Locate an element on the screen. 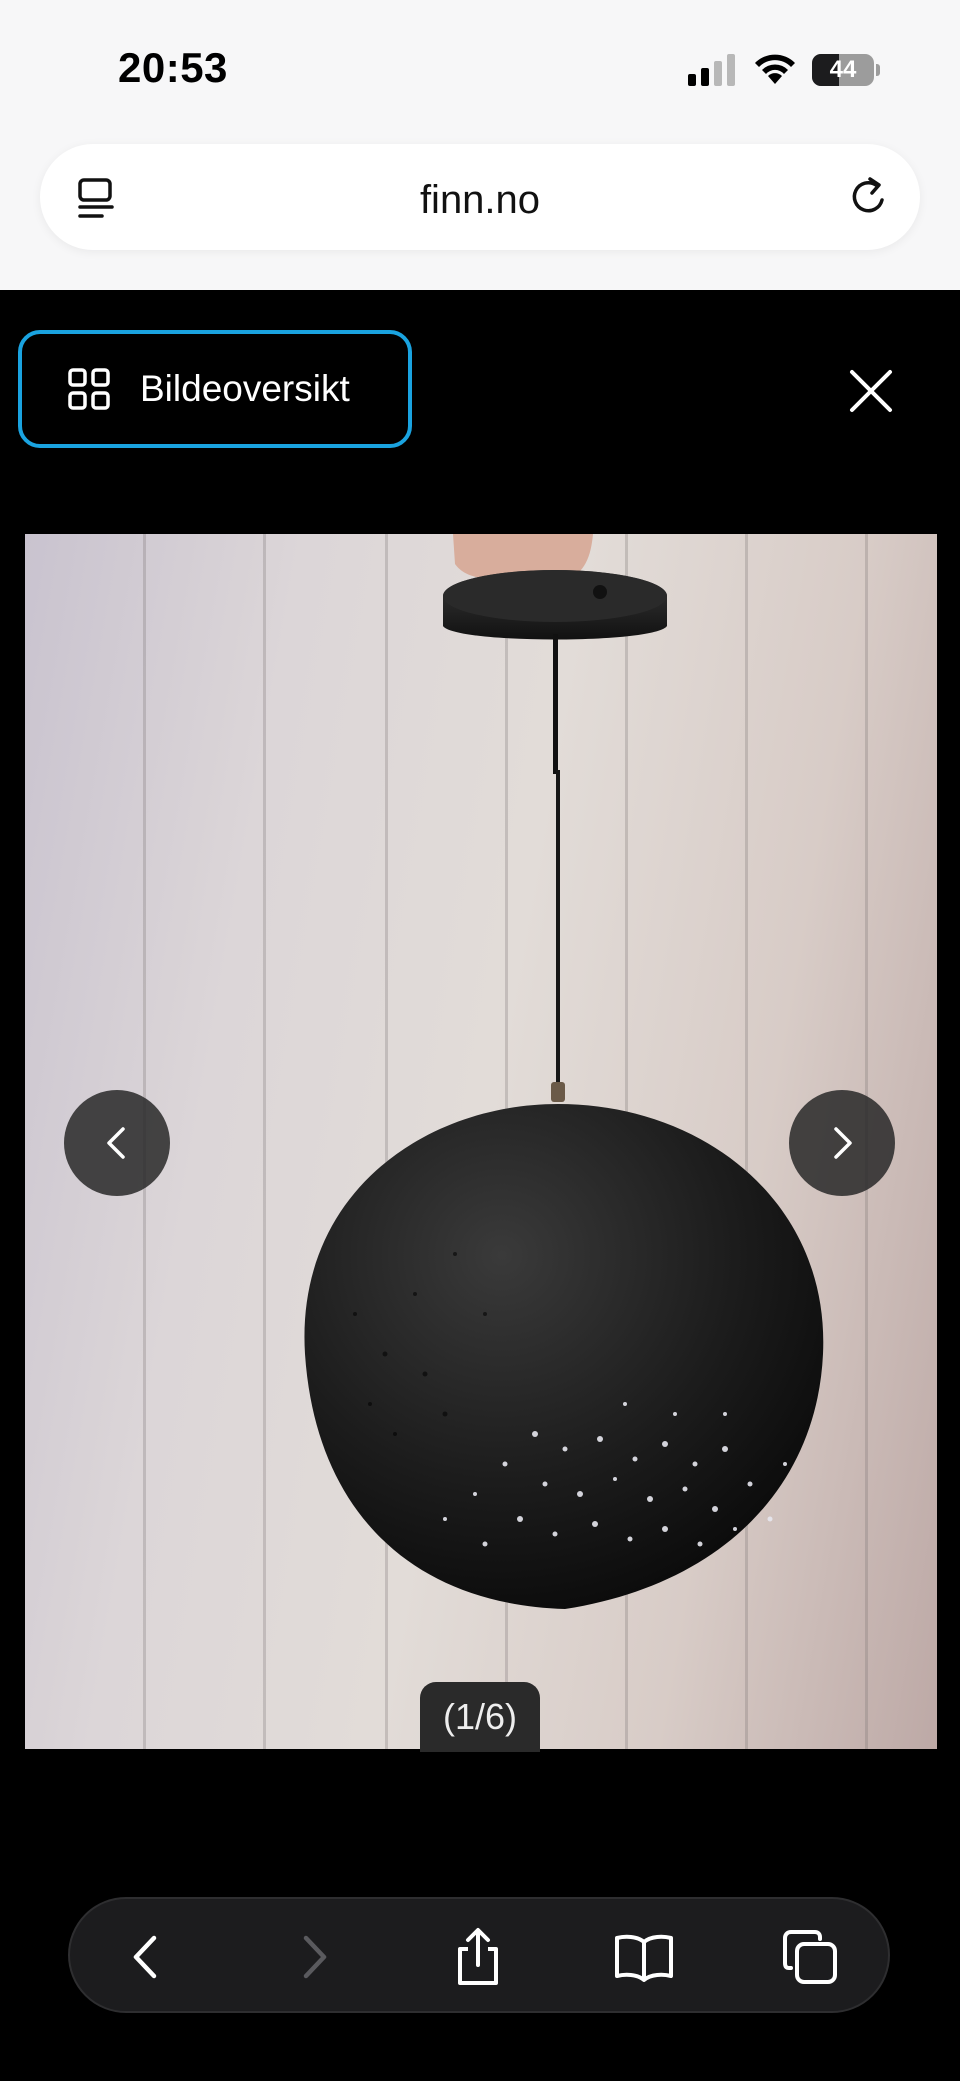 The width and height of the screenshot is (960, 2081). image-overview-label: Bildeoversikt is located at coordinates (245, 388).